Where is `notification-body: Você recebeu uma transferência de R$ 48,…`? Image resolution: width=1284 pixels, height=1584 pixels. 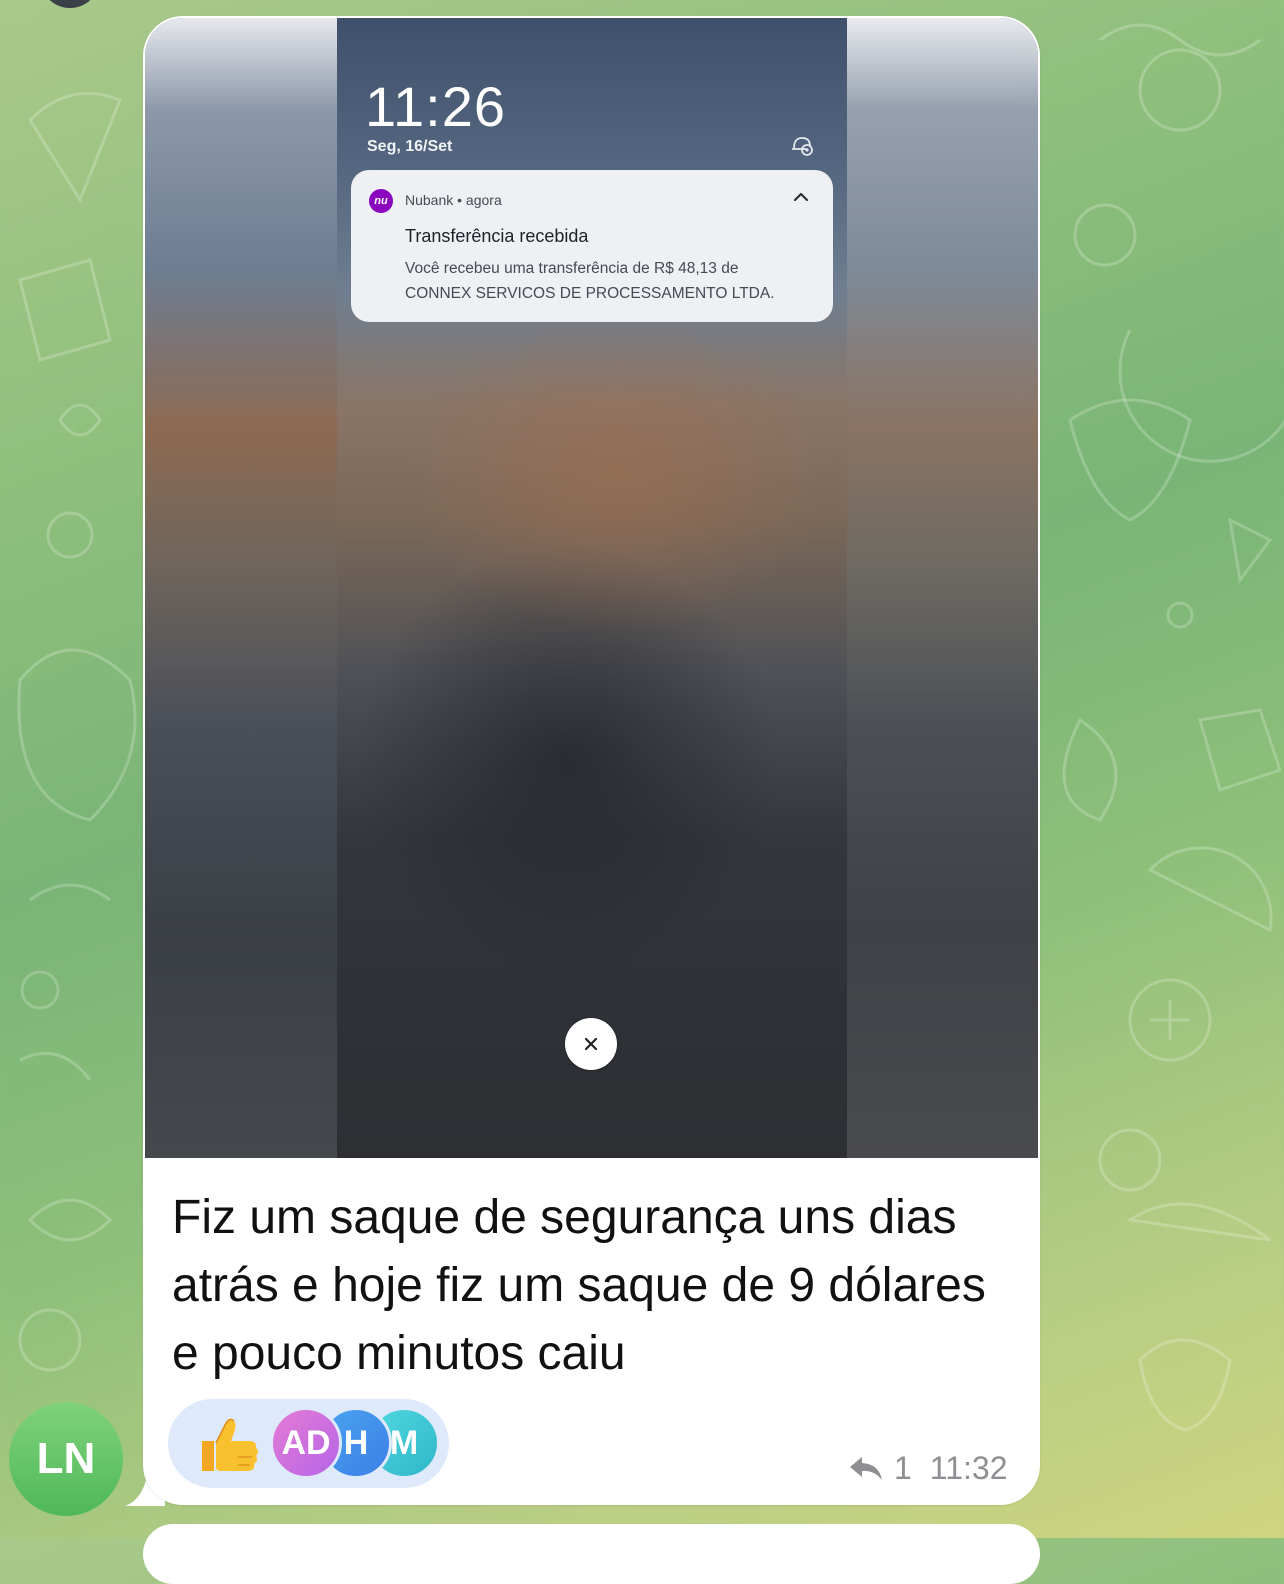
notification-body: Você recebeu uma transferência de R$ 48,… is located at coordinates (590, 281).